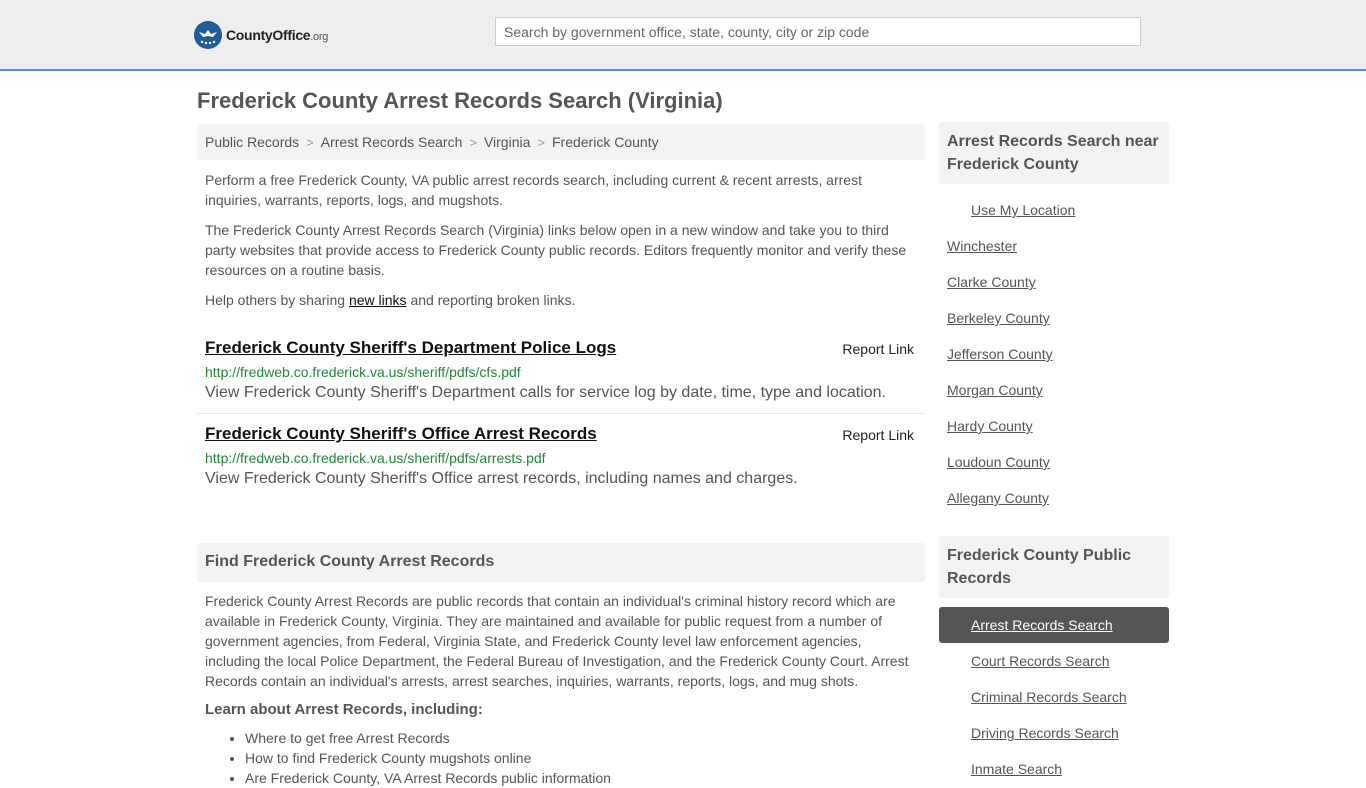  What do you see at coordinates (605, 142) in the screenshot?
I see `breadcrumb-frederick-county: Frederick County` at bounding box center [605, 142].